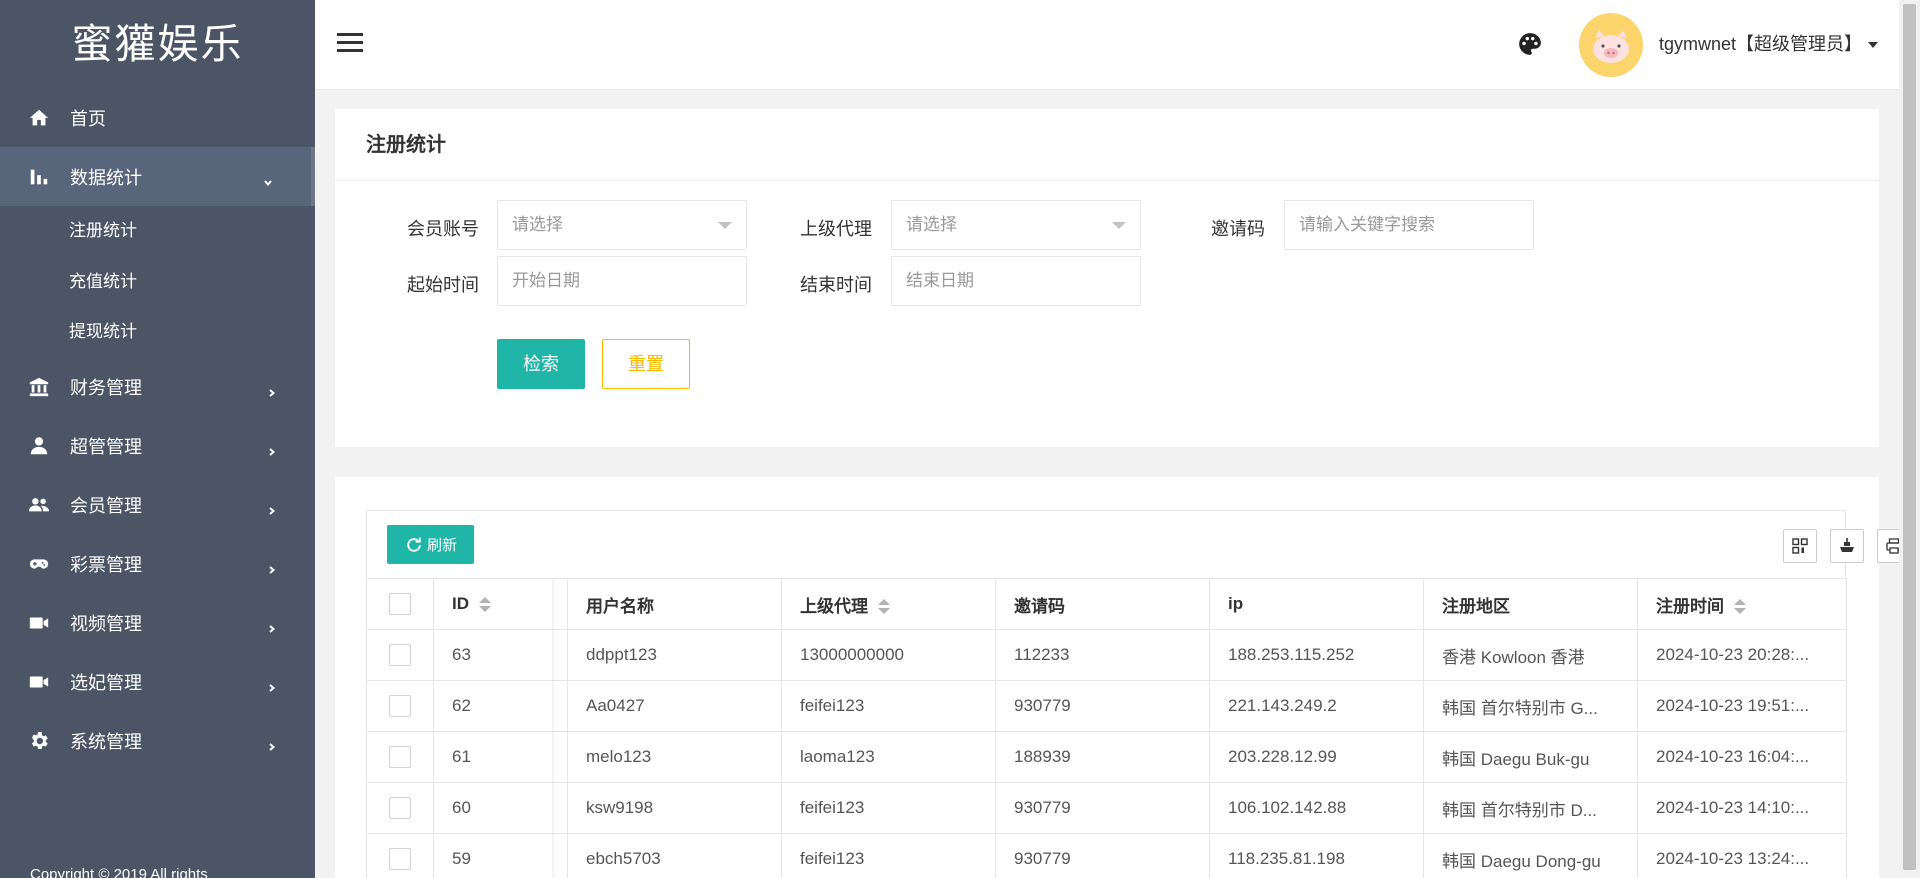 The width and height of the screenshot is (1920, 878). What do you see at coordinates (500, 706) in the screenshot?
I see `cell-id: 62` at bounding box center [500, 706].